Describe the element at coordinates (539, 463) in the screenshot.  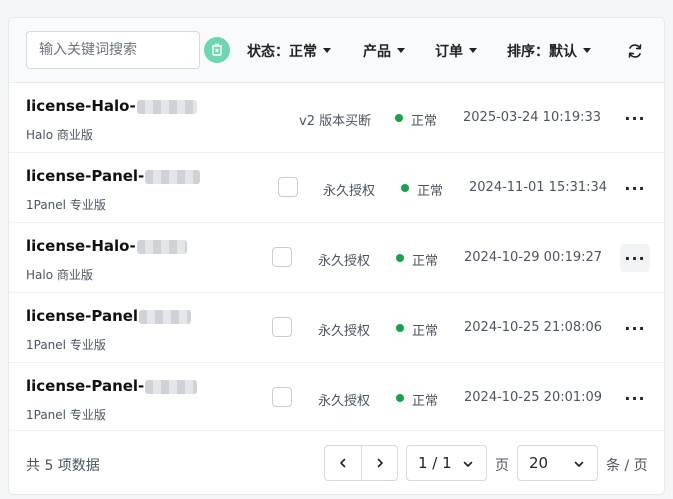
I see `page-size-value: 20` at that location.